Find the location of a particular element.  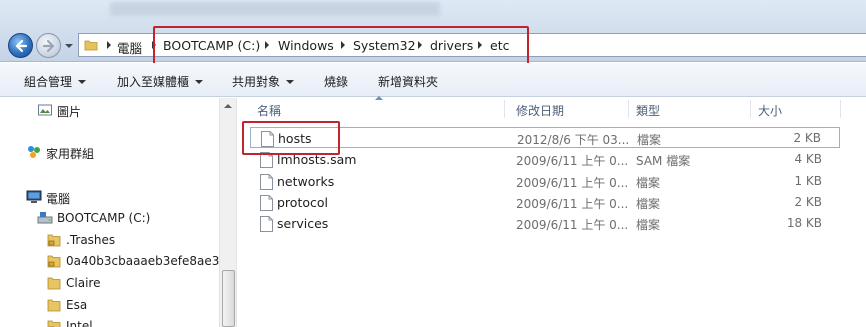

breadcrumb-computer: 電腦 is located at coordinates (129, 47).